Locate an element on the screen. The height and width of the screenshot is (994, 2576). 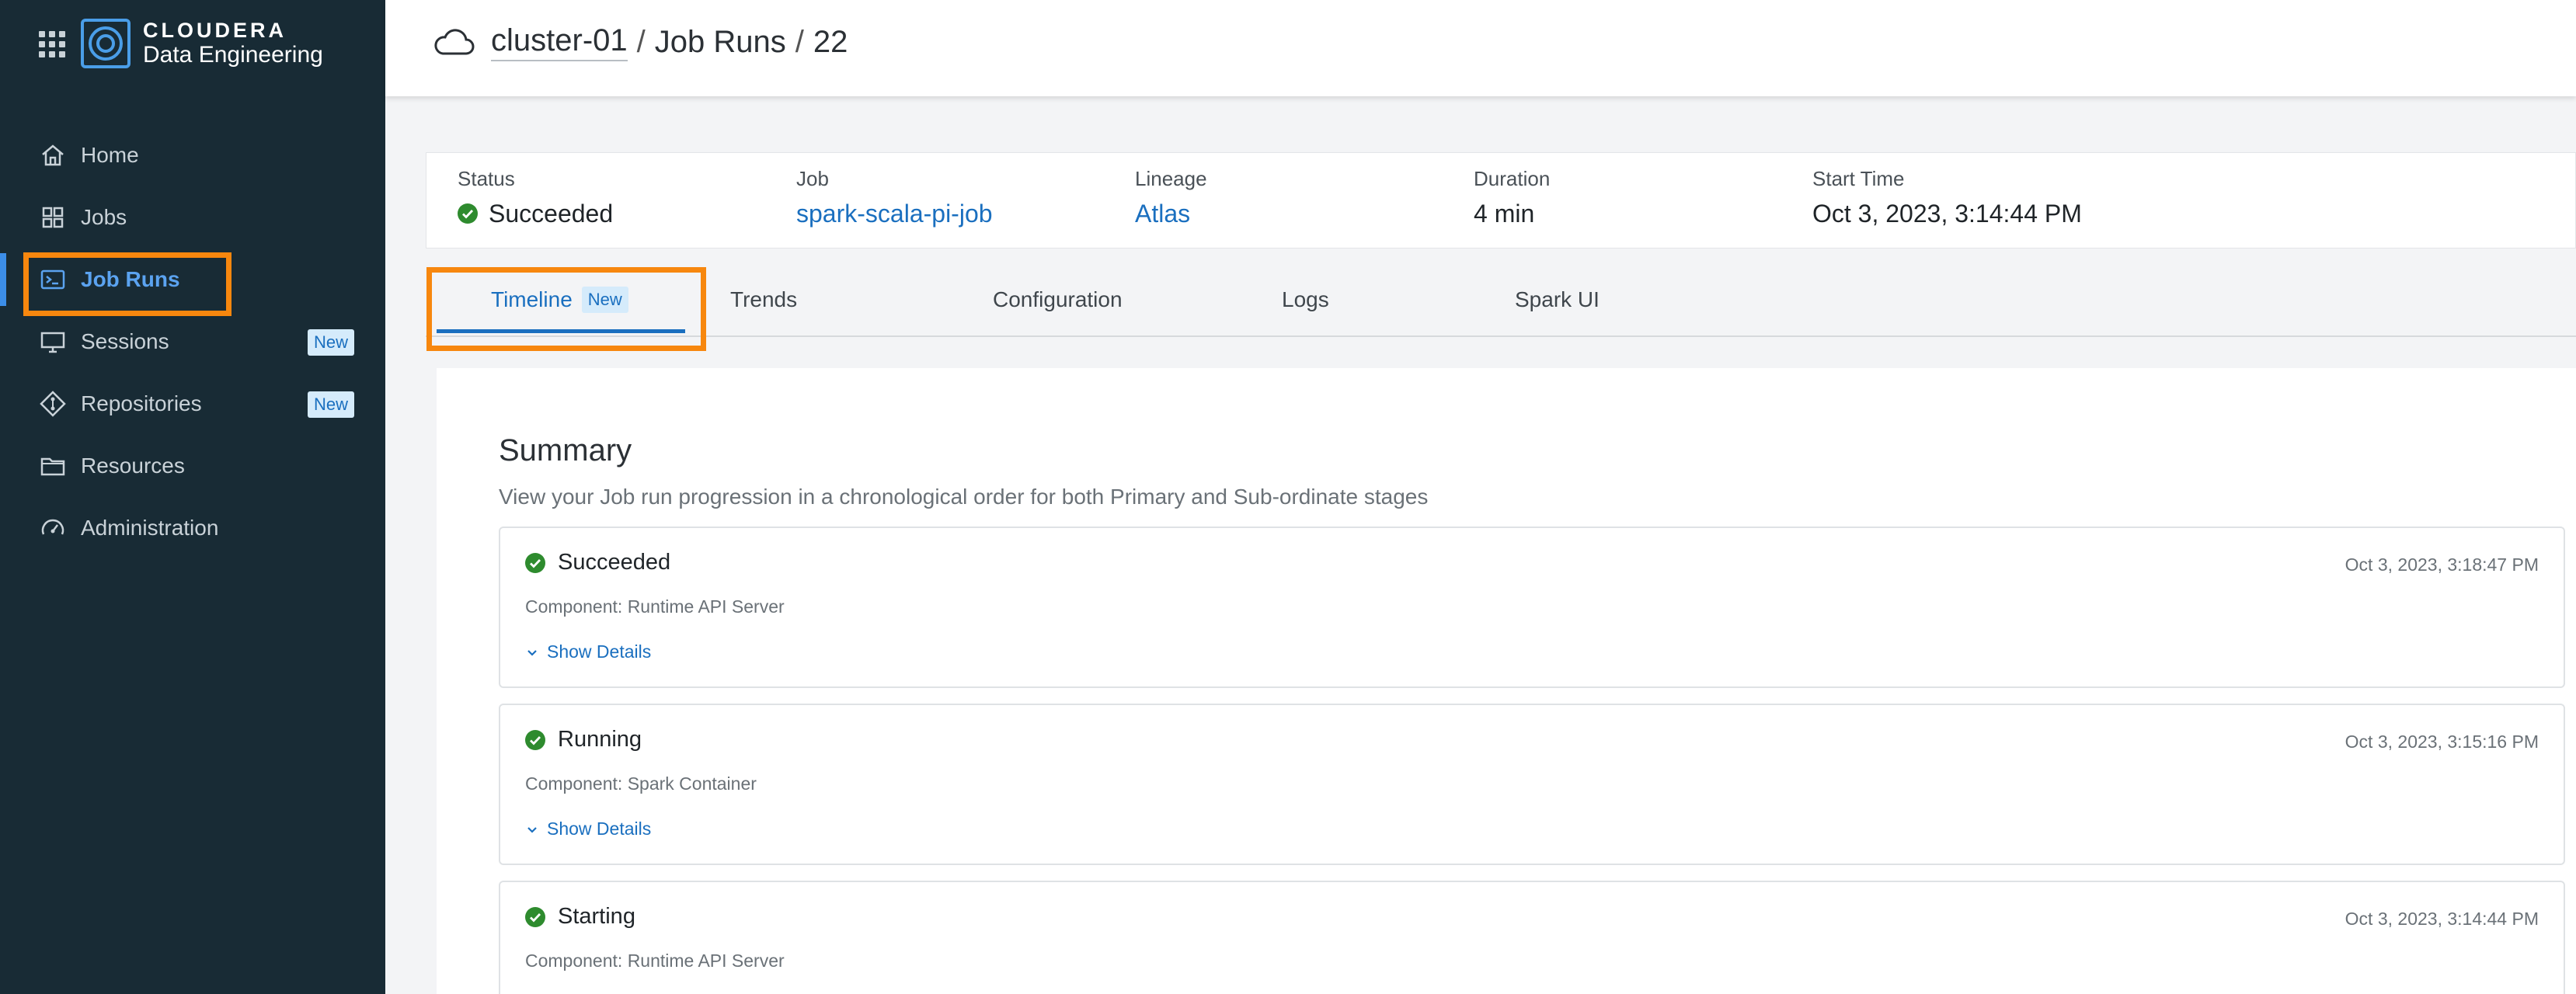
info-label: Lineage is located at coordinates (1171, 179).